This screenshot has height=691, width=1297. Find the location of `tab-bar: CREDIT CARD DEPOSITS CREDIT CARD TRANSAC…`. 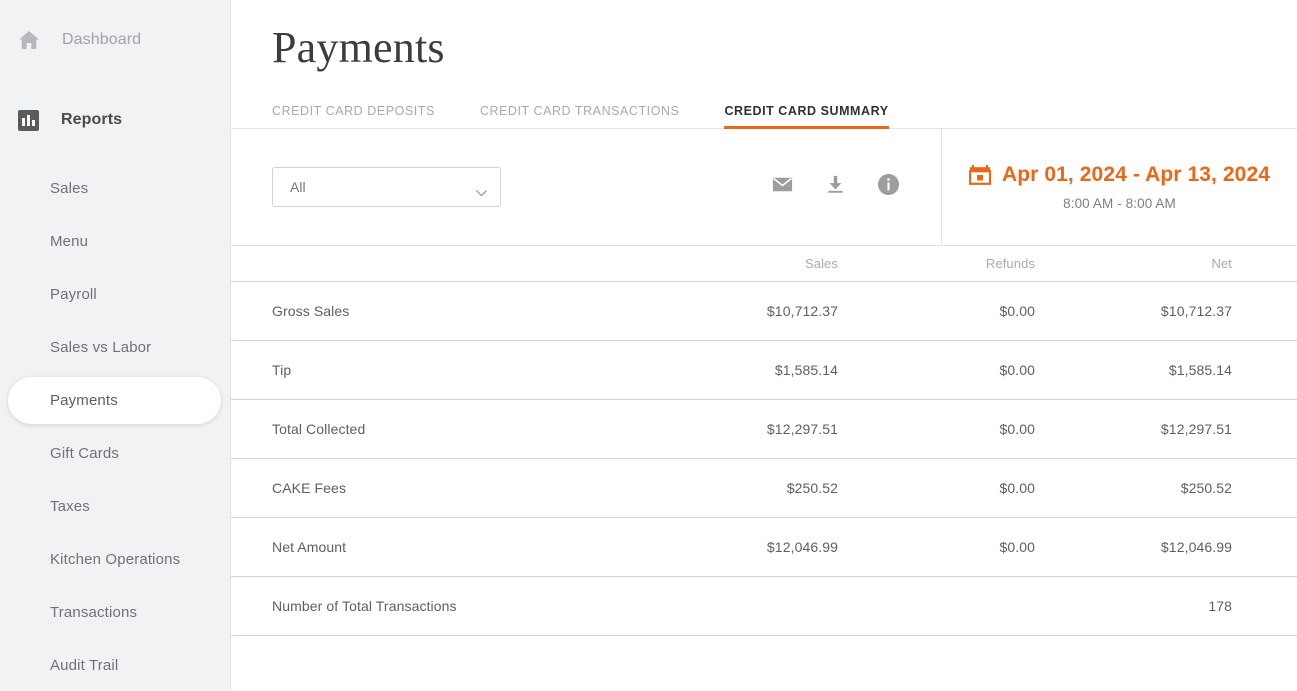

tab-bar: CREDIT CARD DEPOSITS CREDIT CARD TRANSAC… is located at coordinates (764, 114).